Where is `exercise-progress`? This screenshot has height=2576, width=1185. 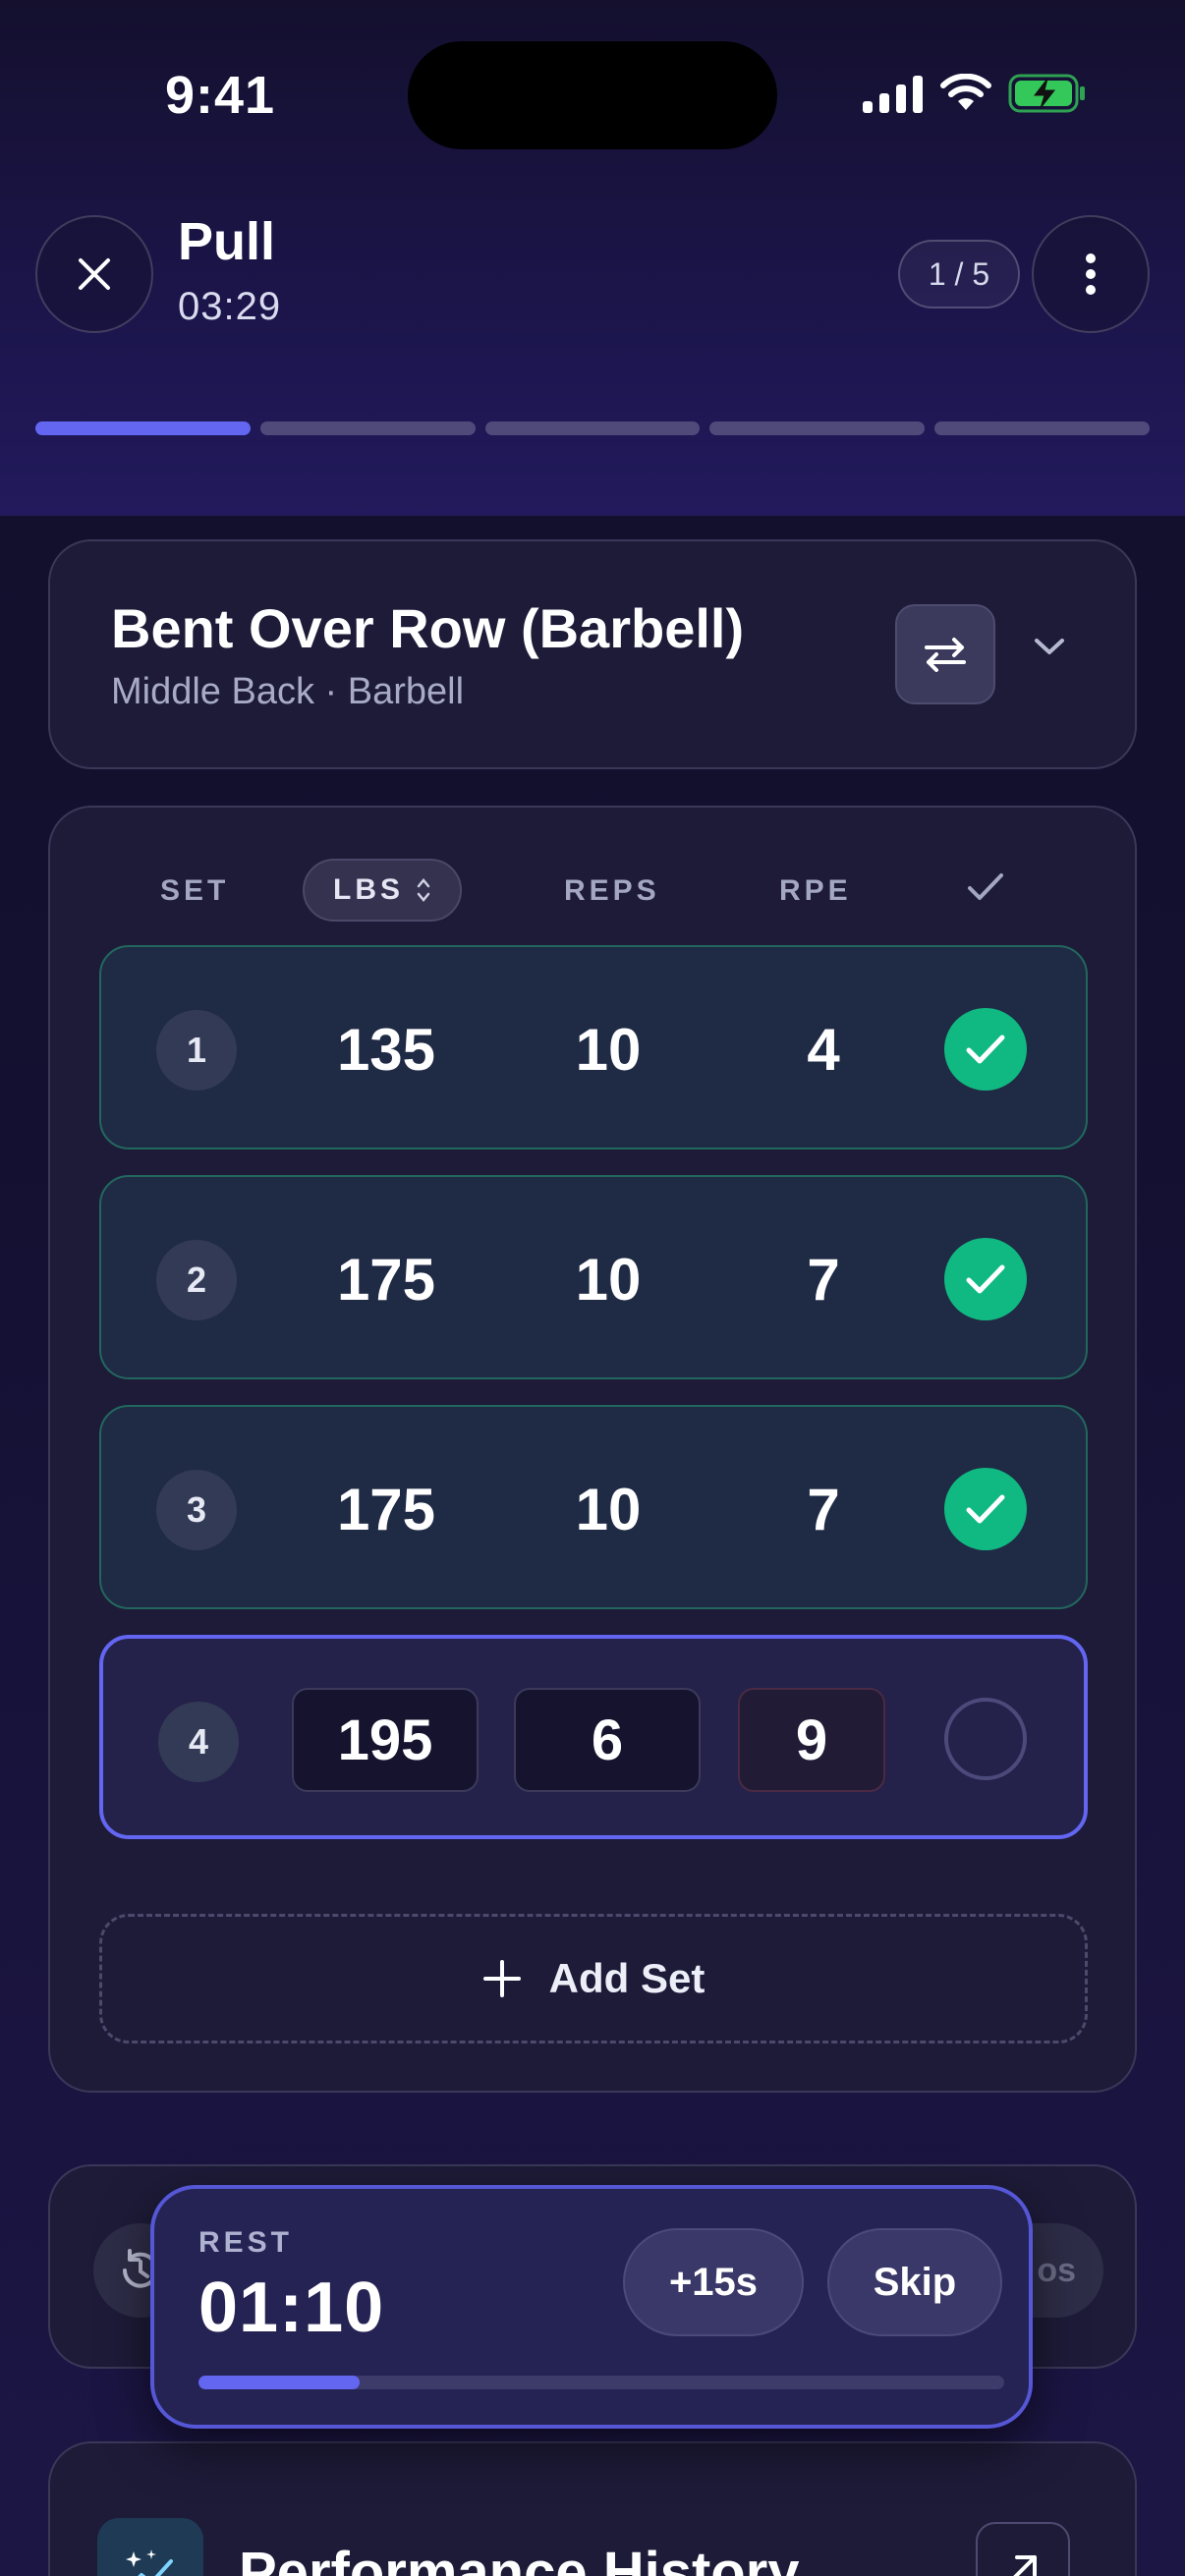 exercise-progress is located at coordinates (592, 428).